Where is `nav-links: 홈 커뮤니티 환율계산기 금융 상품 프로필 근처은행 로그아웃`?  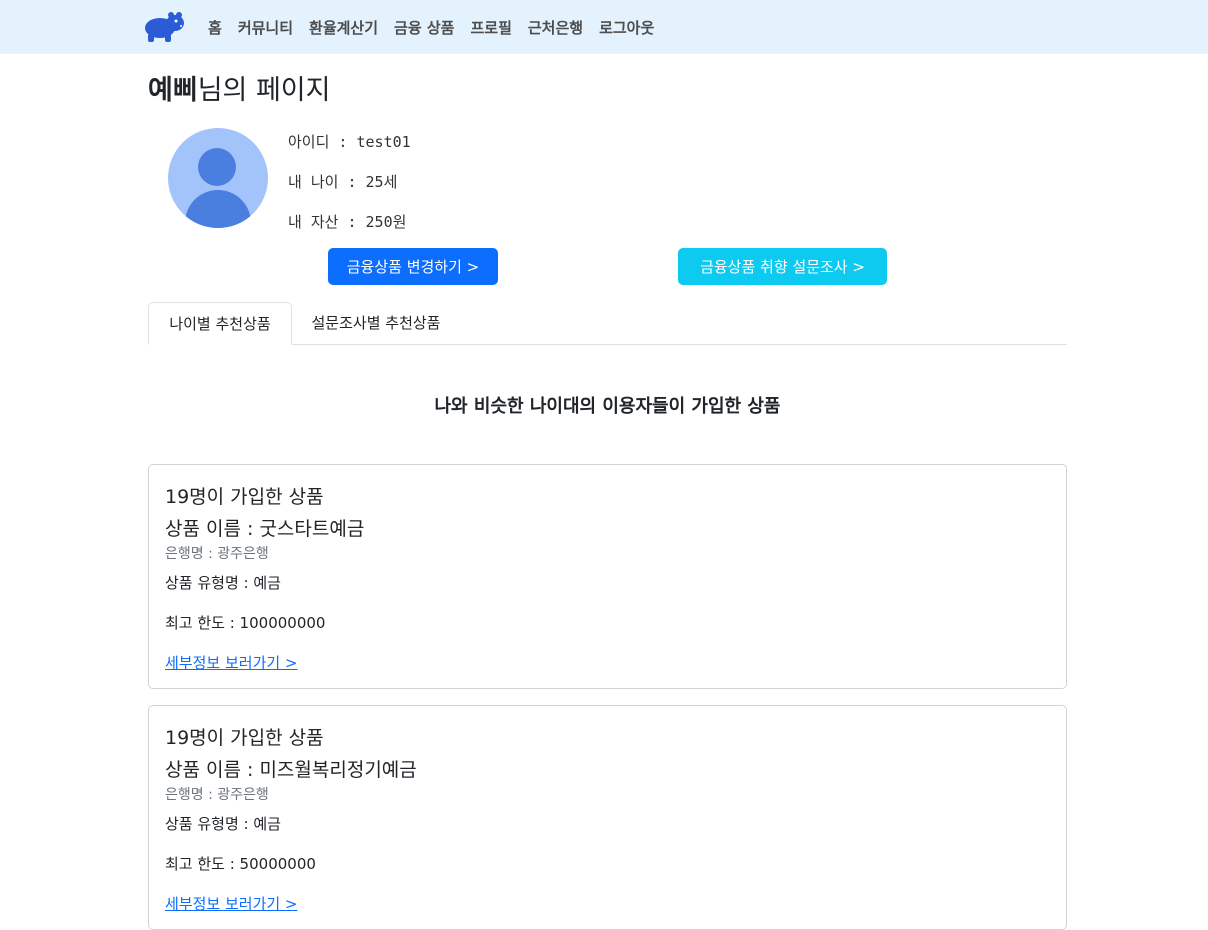 nav-links: 홈 커뮤니티 환율계산기 금융 상품 프로필 근처은행 로그아웃 is located at coordinates (431, 27).